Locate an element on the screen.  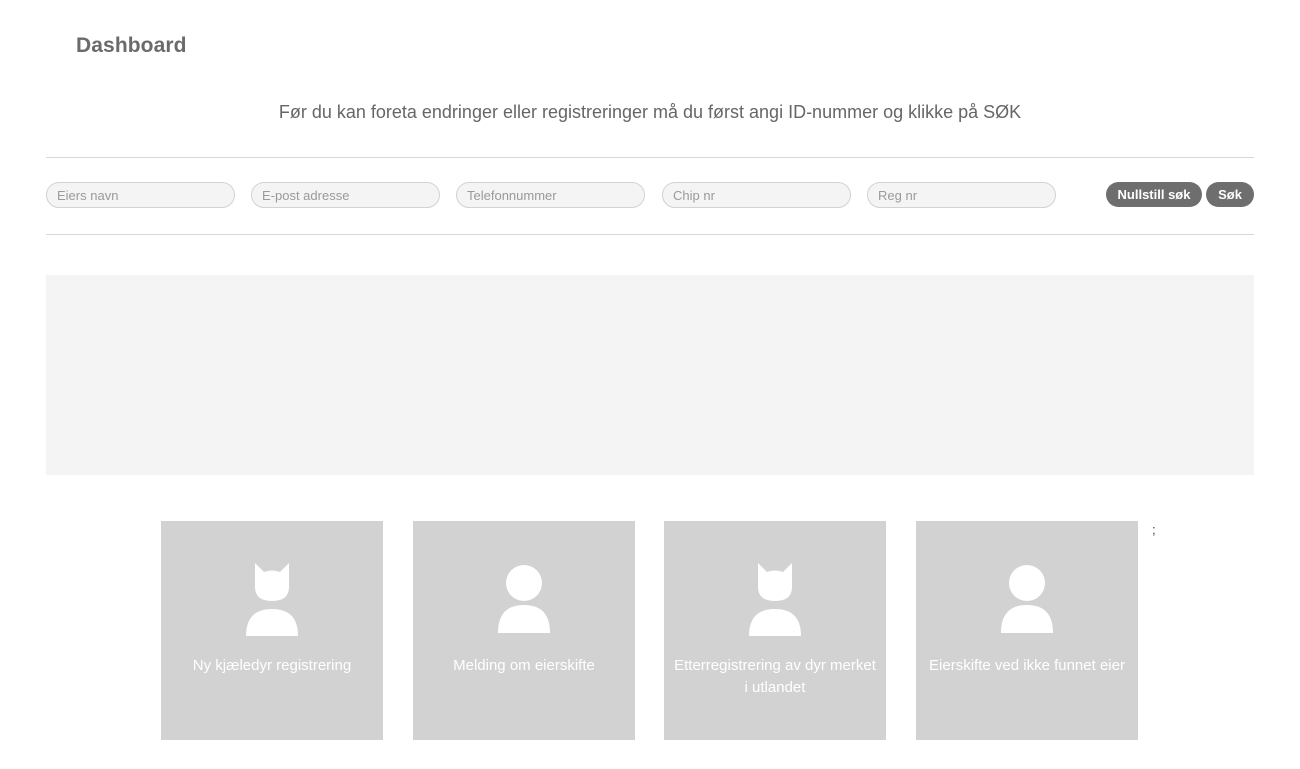
phone-input is located at coordinates (550, 195).